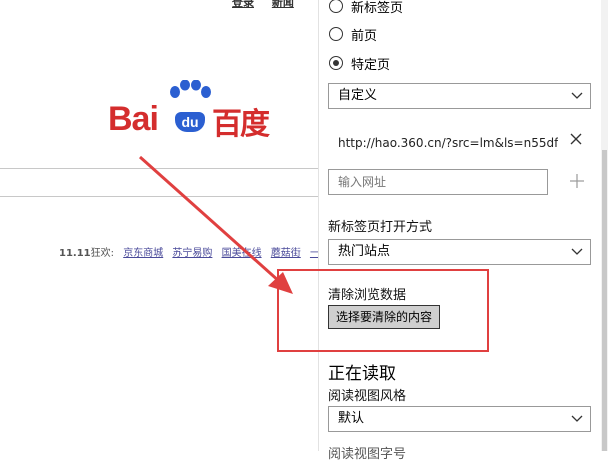  What do you see at coordinates (241, 124) in the screenshot?
I see `logo-text-chinese: 百度` at bounding box center [241, 124].